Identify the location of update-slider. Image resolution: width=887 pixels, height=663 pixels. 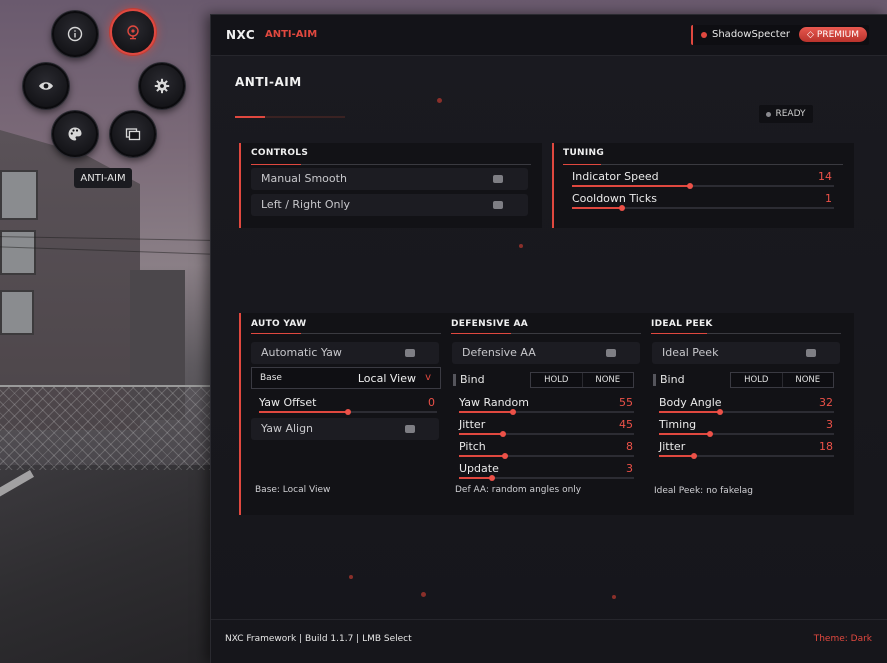
(546, 478).